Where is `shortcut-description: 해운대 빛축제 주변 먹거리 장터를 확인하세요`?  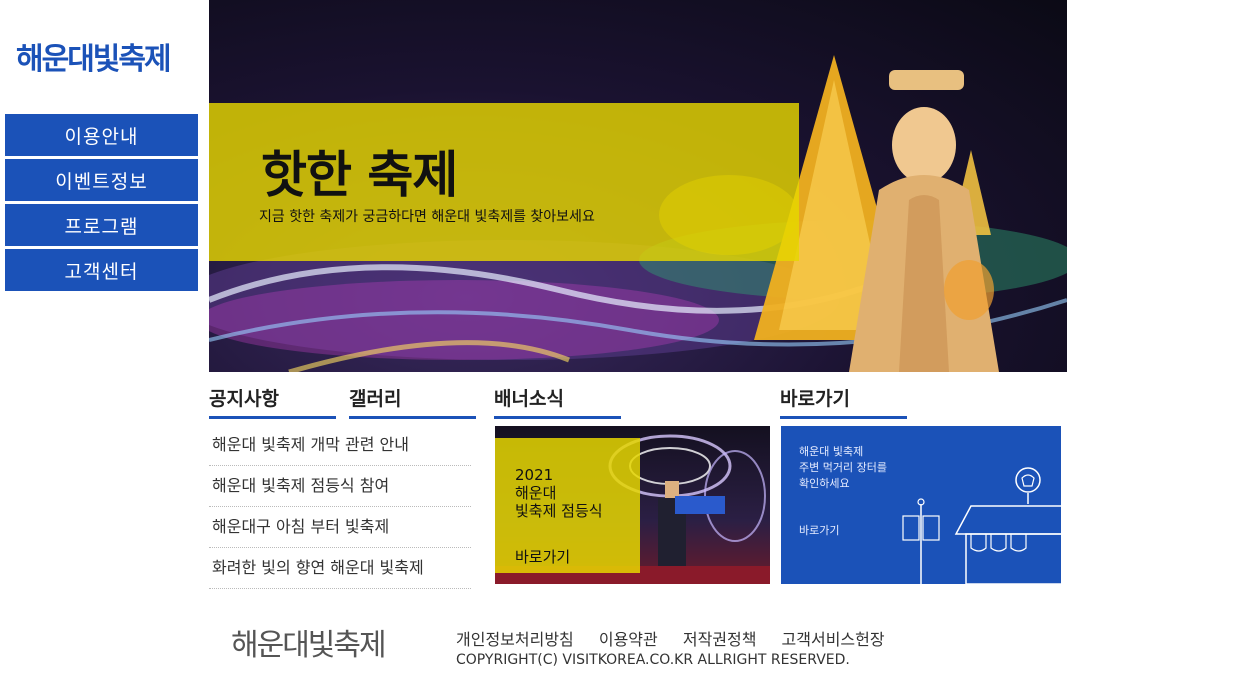 shortcut-description: 해운대 빛축제 주변 먹거리 장터를 확인하세요 is located at coordinates (843, 467).